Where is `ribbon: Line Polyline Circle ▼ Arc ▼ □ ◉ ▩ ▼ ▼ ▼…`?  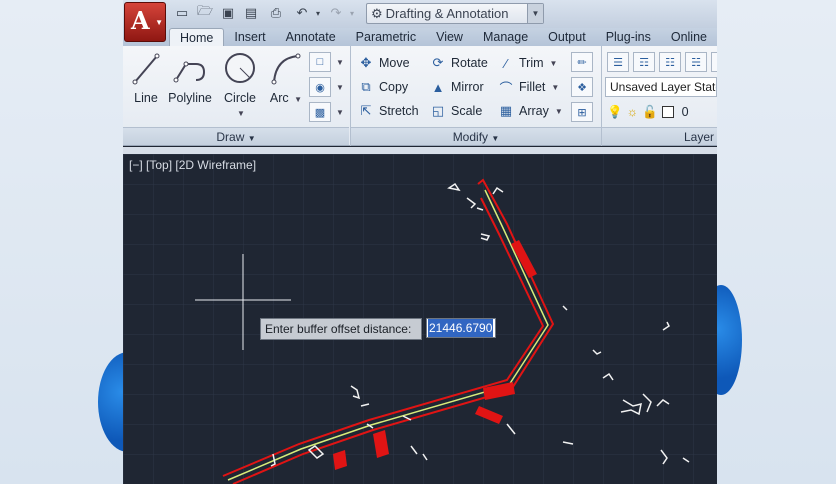
ribbon: Line Polyline Circle ▼ Arc ▼ □ ◉ ▩ ▼ ▼ ▼… is located at coordinates (420, 96).